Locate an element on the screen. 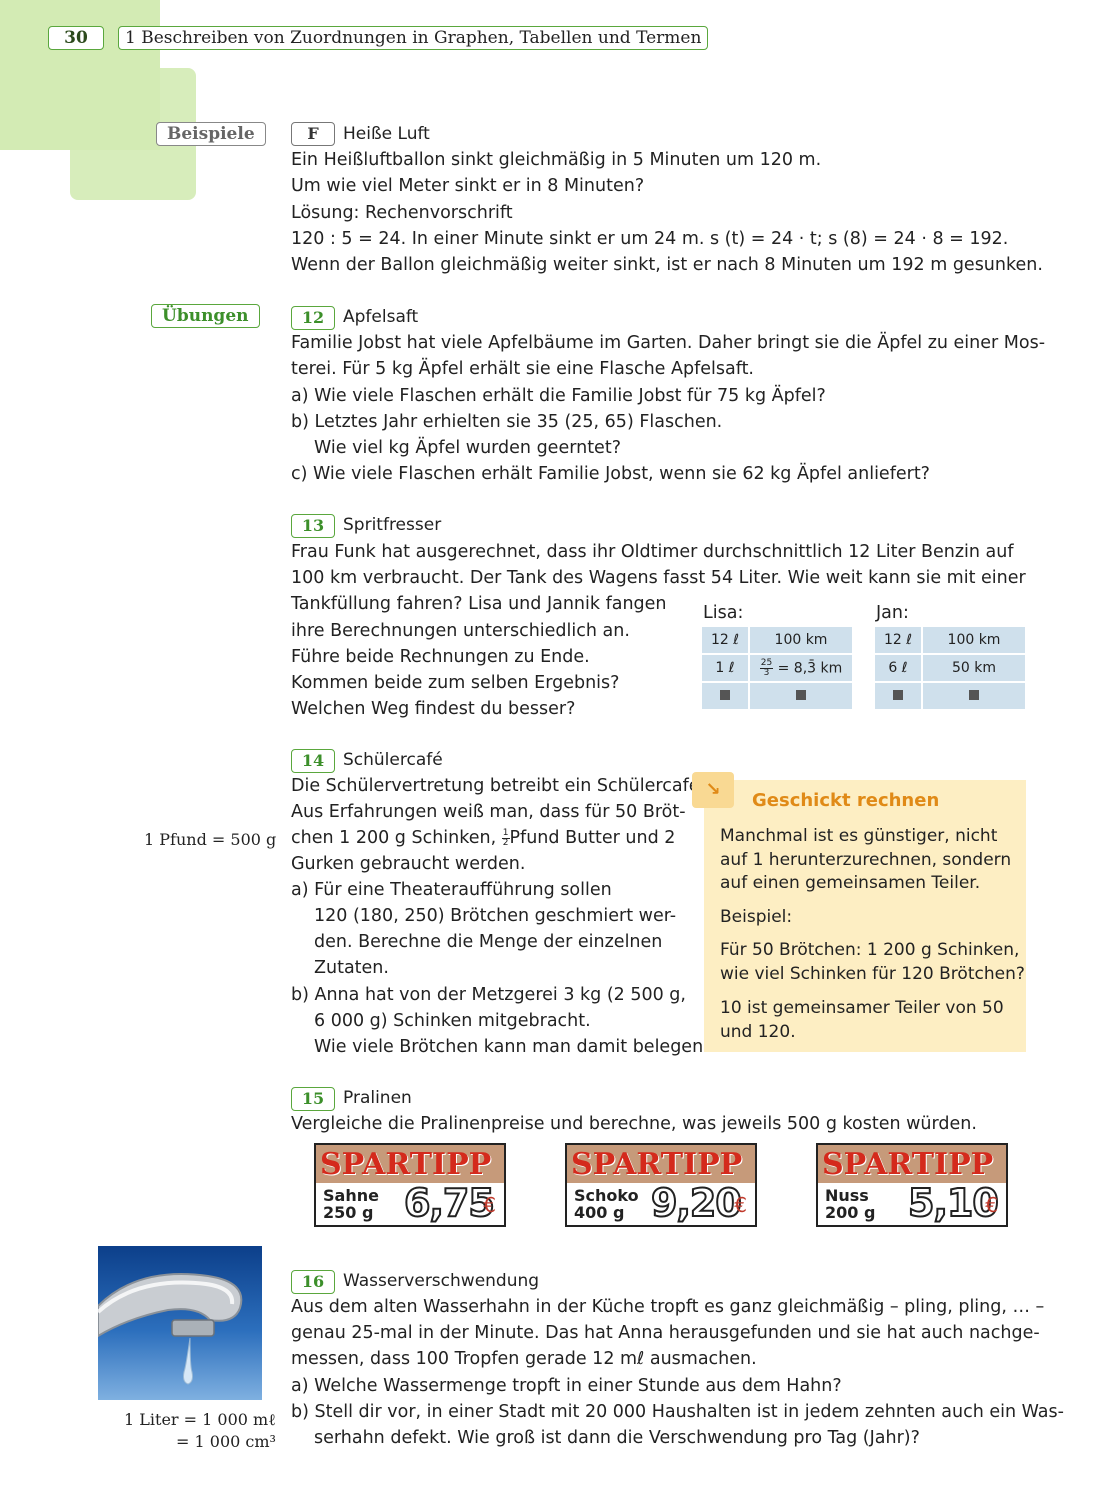 This screenshot has height=1506, width=1100. price-tag-sahne: SPARTIPP Sahne 250 g 6,75 € is located at coordinates (410, 1185).